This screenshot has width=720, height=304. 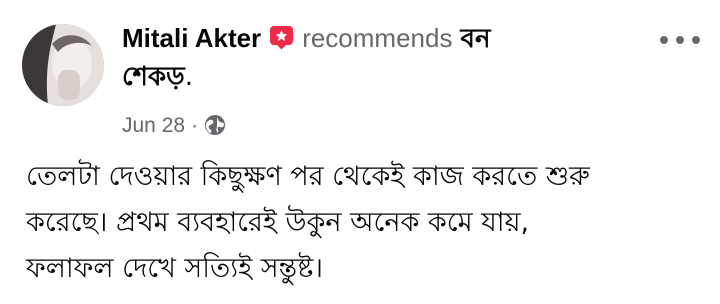 What do you see at coordinates (153, 125) in the screenshot?
I see `post-date: Jun 28` at bounding box center [153, 125].